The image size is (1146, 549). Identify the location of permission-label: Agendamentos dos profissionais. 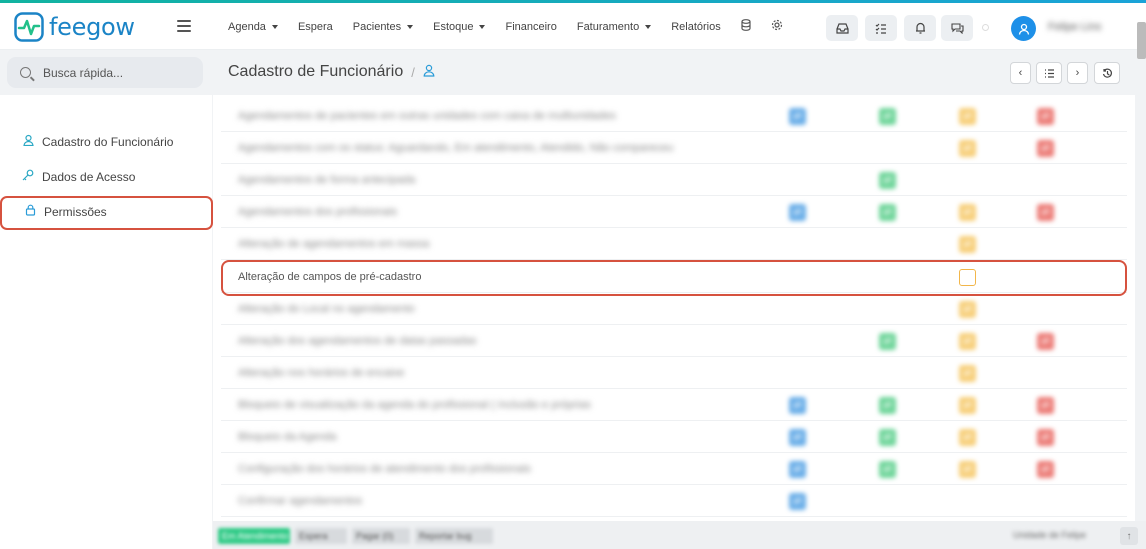
(317, 212).